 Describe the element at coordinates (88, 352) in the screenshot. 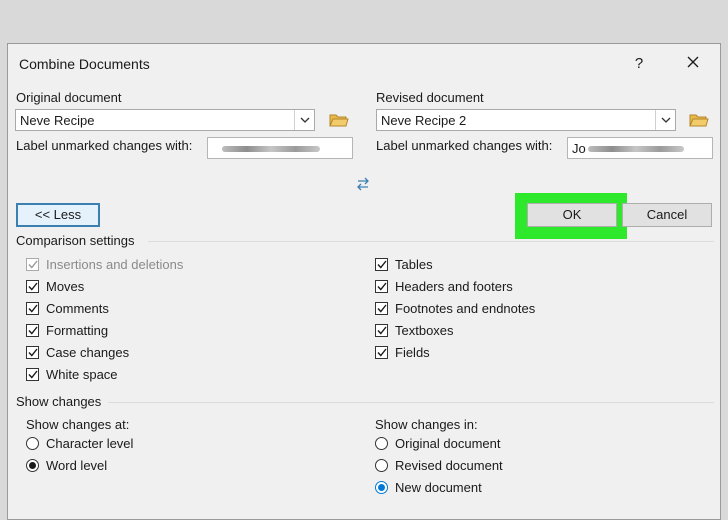

I see `checkbox-label: Case changes` at that location.